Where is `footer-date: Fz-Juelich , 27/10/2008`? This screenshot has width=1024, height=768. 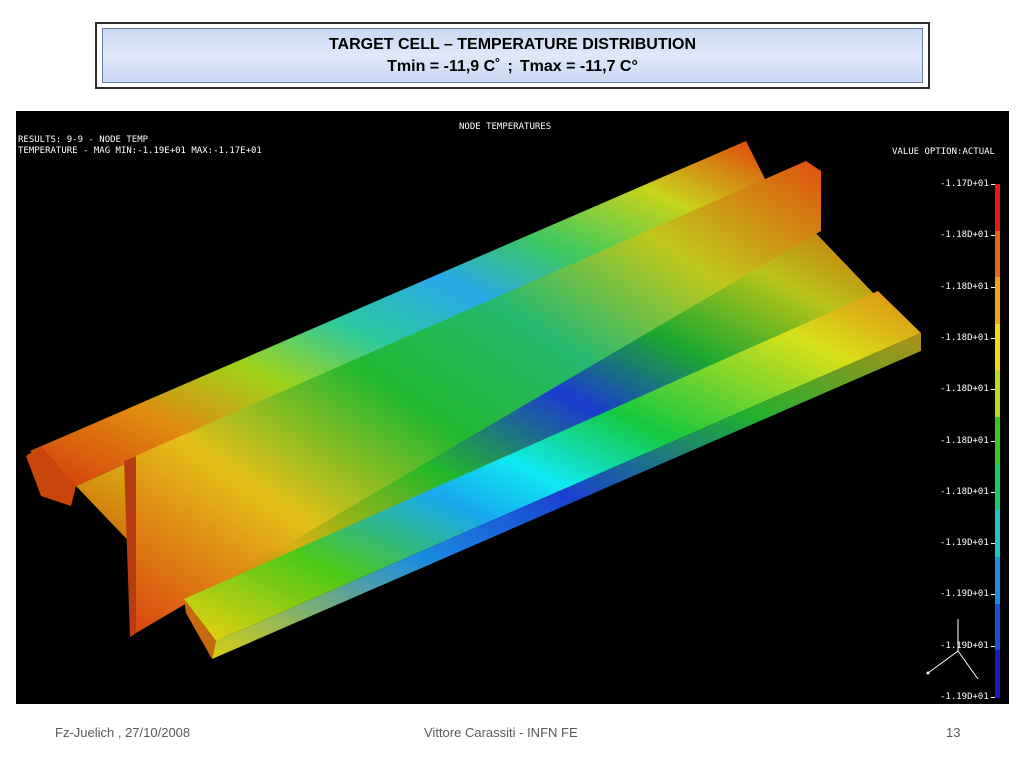
footer-date: Fz-Juelich , 27/10/2008 is located at coordinates (123, 732).